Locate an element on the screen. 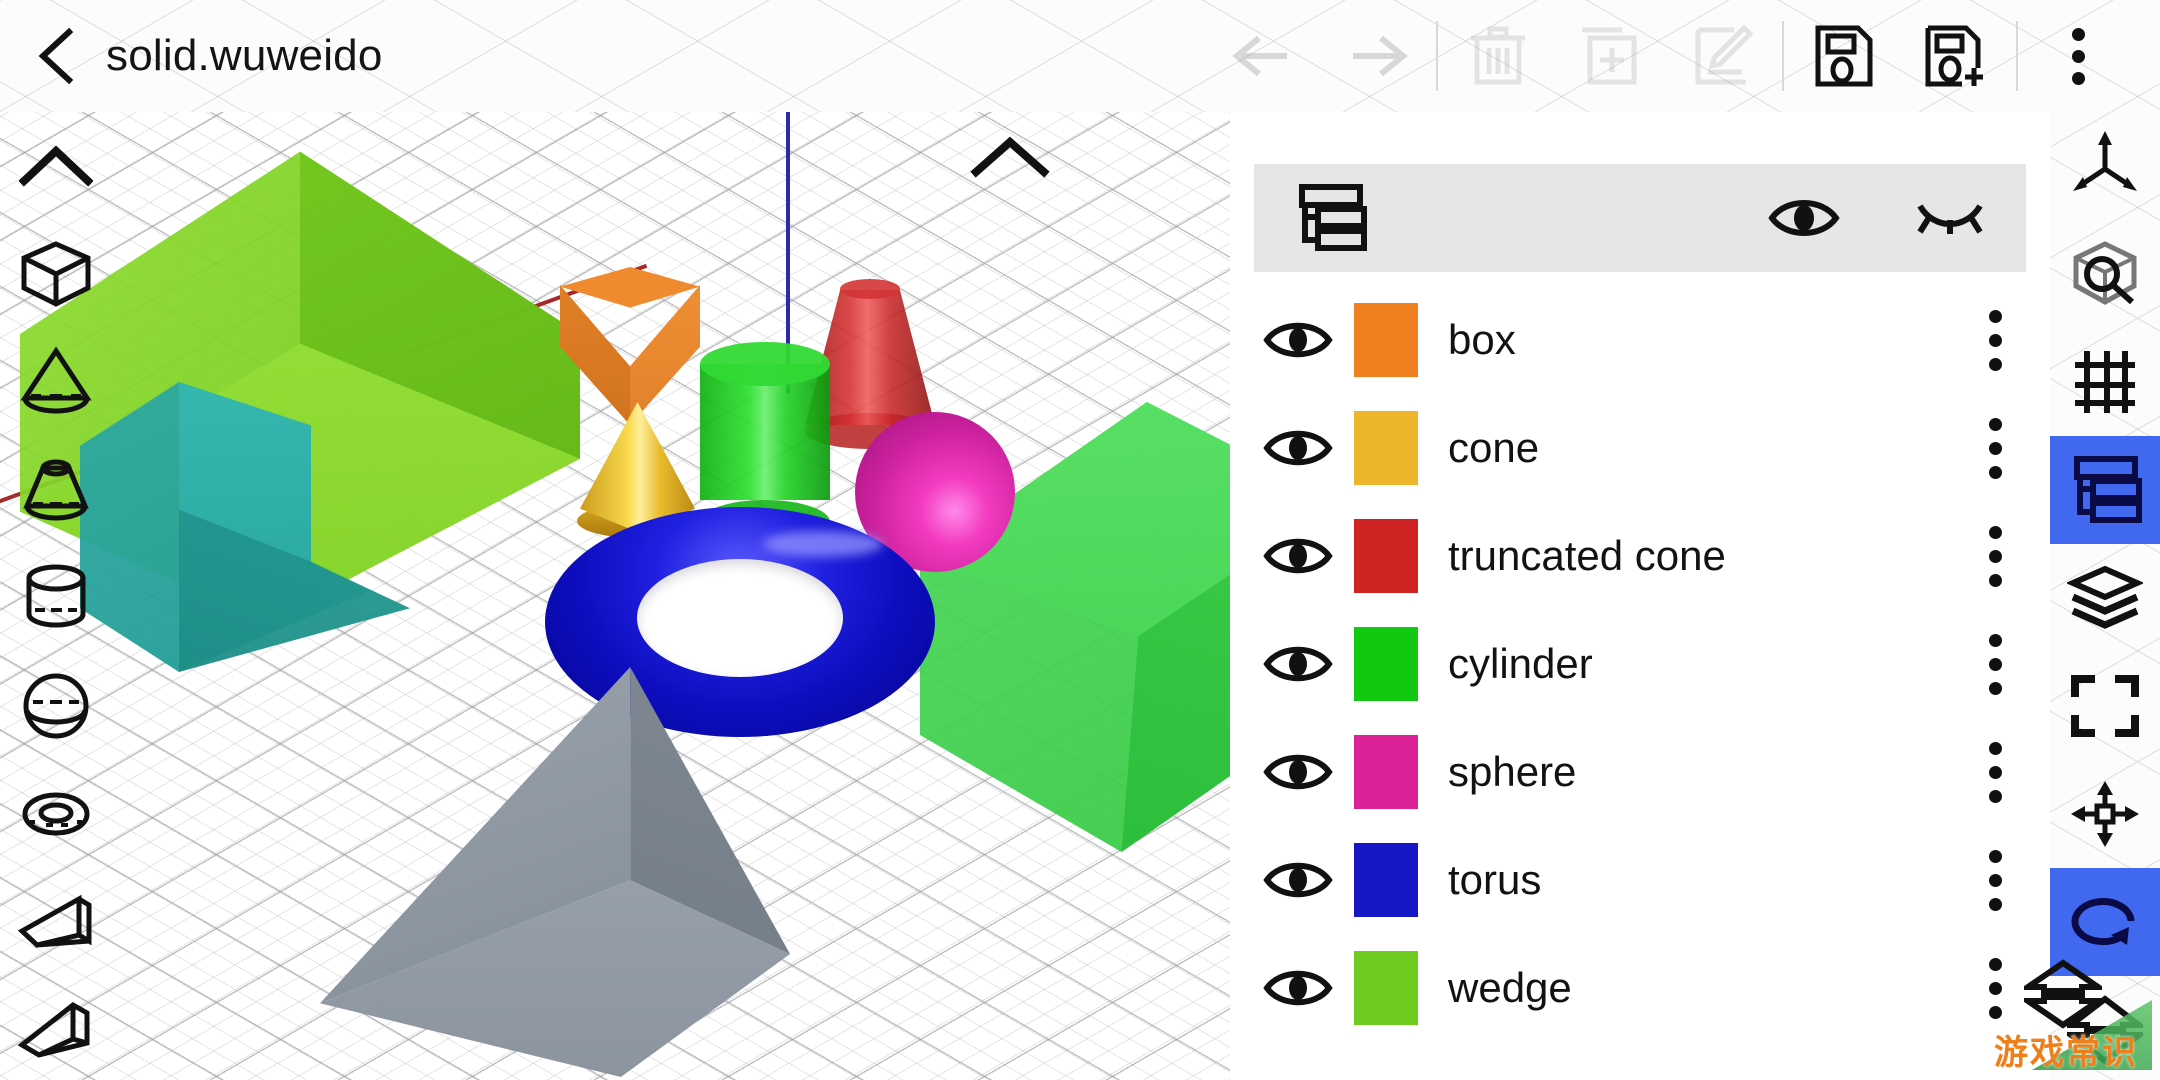  tool-ramp-button is located at coordinates (56, 1028).